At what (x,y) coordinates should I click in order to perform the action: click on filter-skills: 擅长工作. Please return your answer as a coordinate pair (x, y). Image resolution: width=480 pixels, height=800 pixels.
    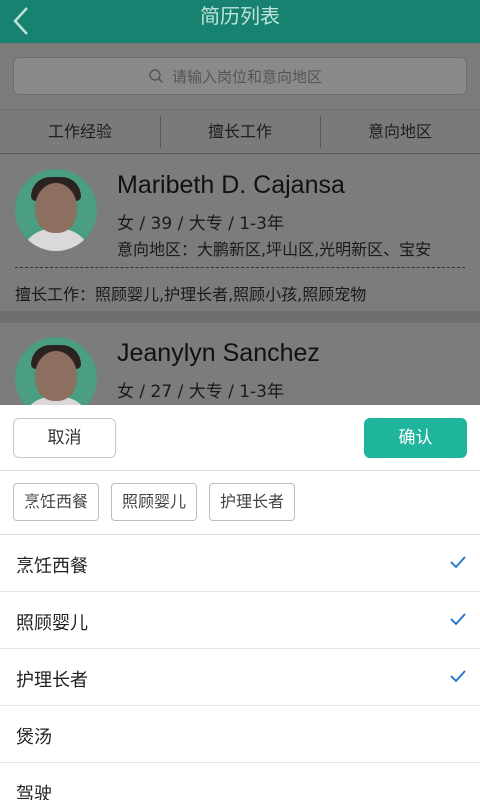
    Looking at the image, I should click on (240, 131).